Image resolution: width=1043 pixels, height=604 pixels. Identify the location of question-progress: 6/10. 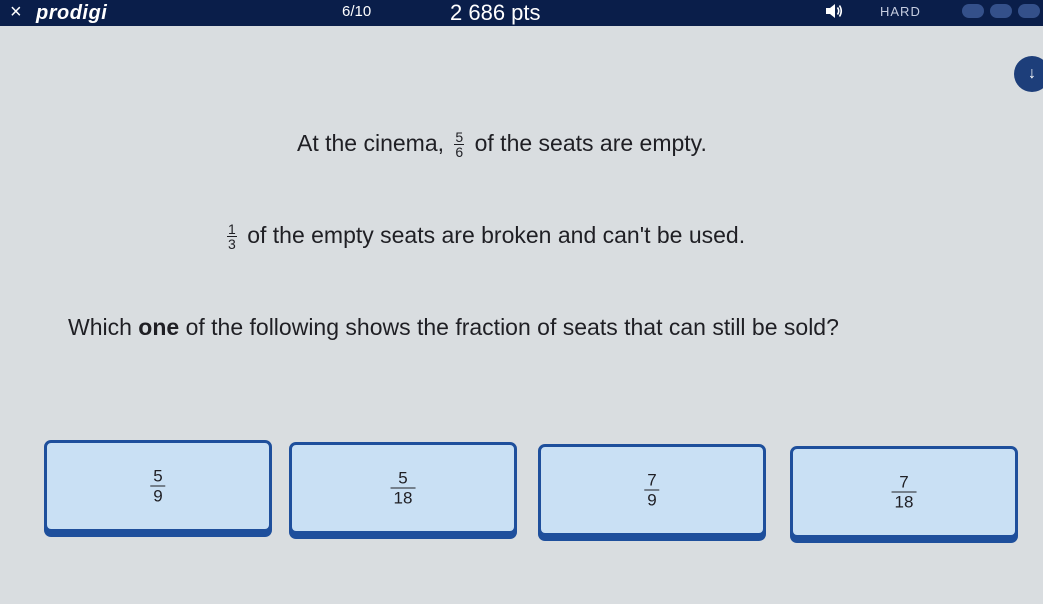
(357, 11).